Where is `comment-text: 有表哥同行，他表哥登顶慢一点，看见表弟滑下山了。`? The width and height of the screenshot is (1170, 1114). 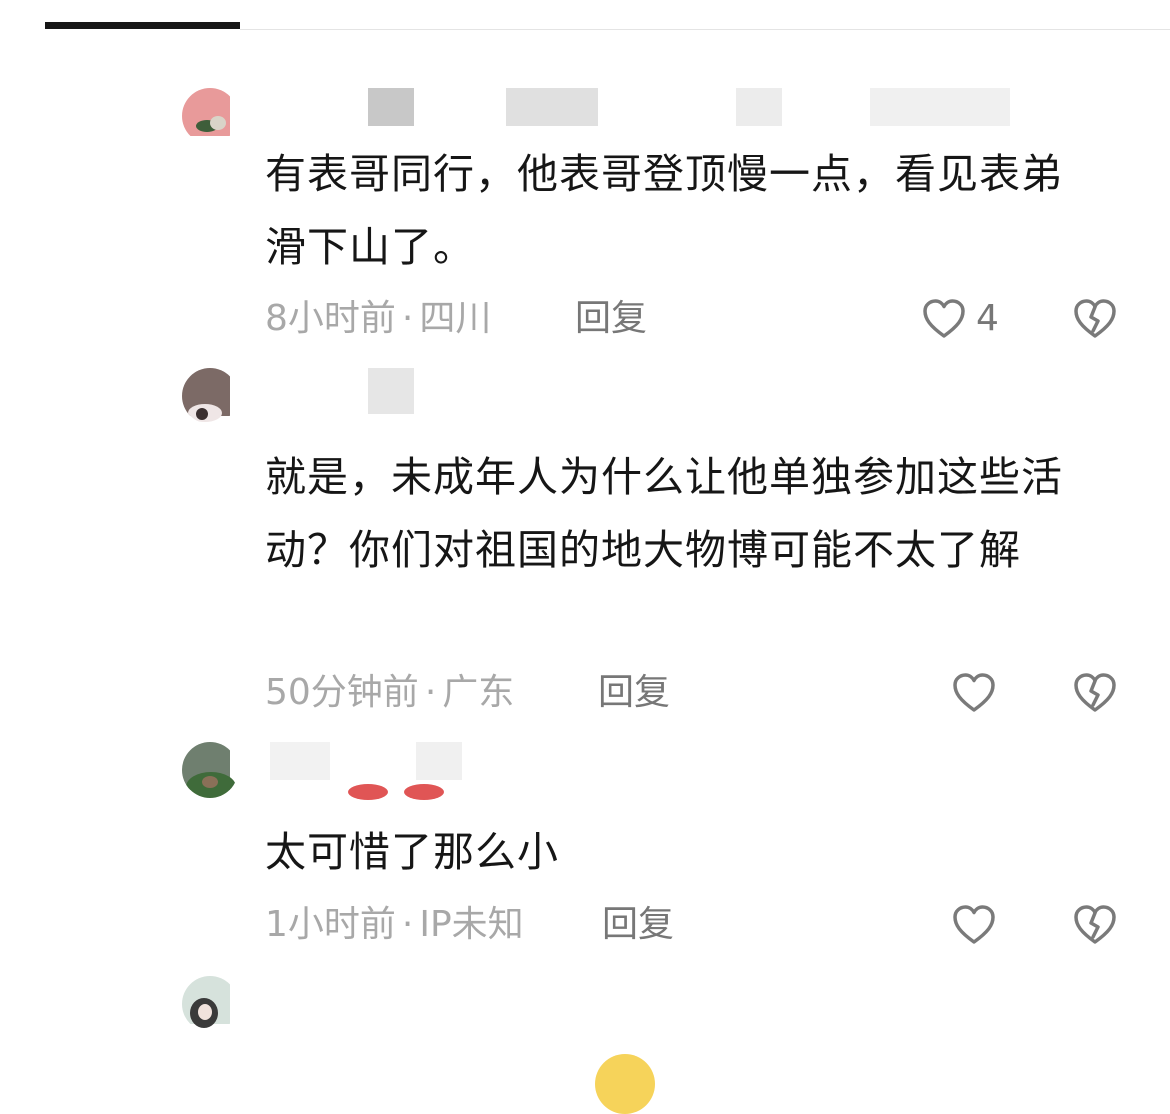
comment-text: 有表哥同行，他表哥登顶慢一点，看见表弟滑下山了。 is located at coordinates (664, 210).